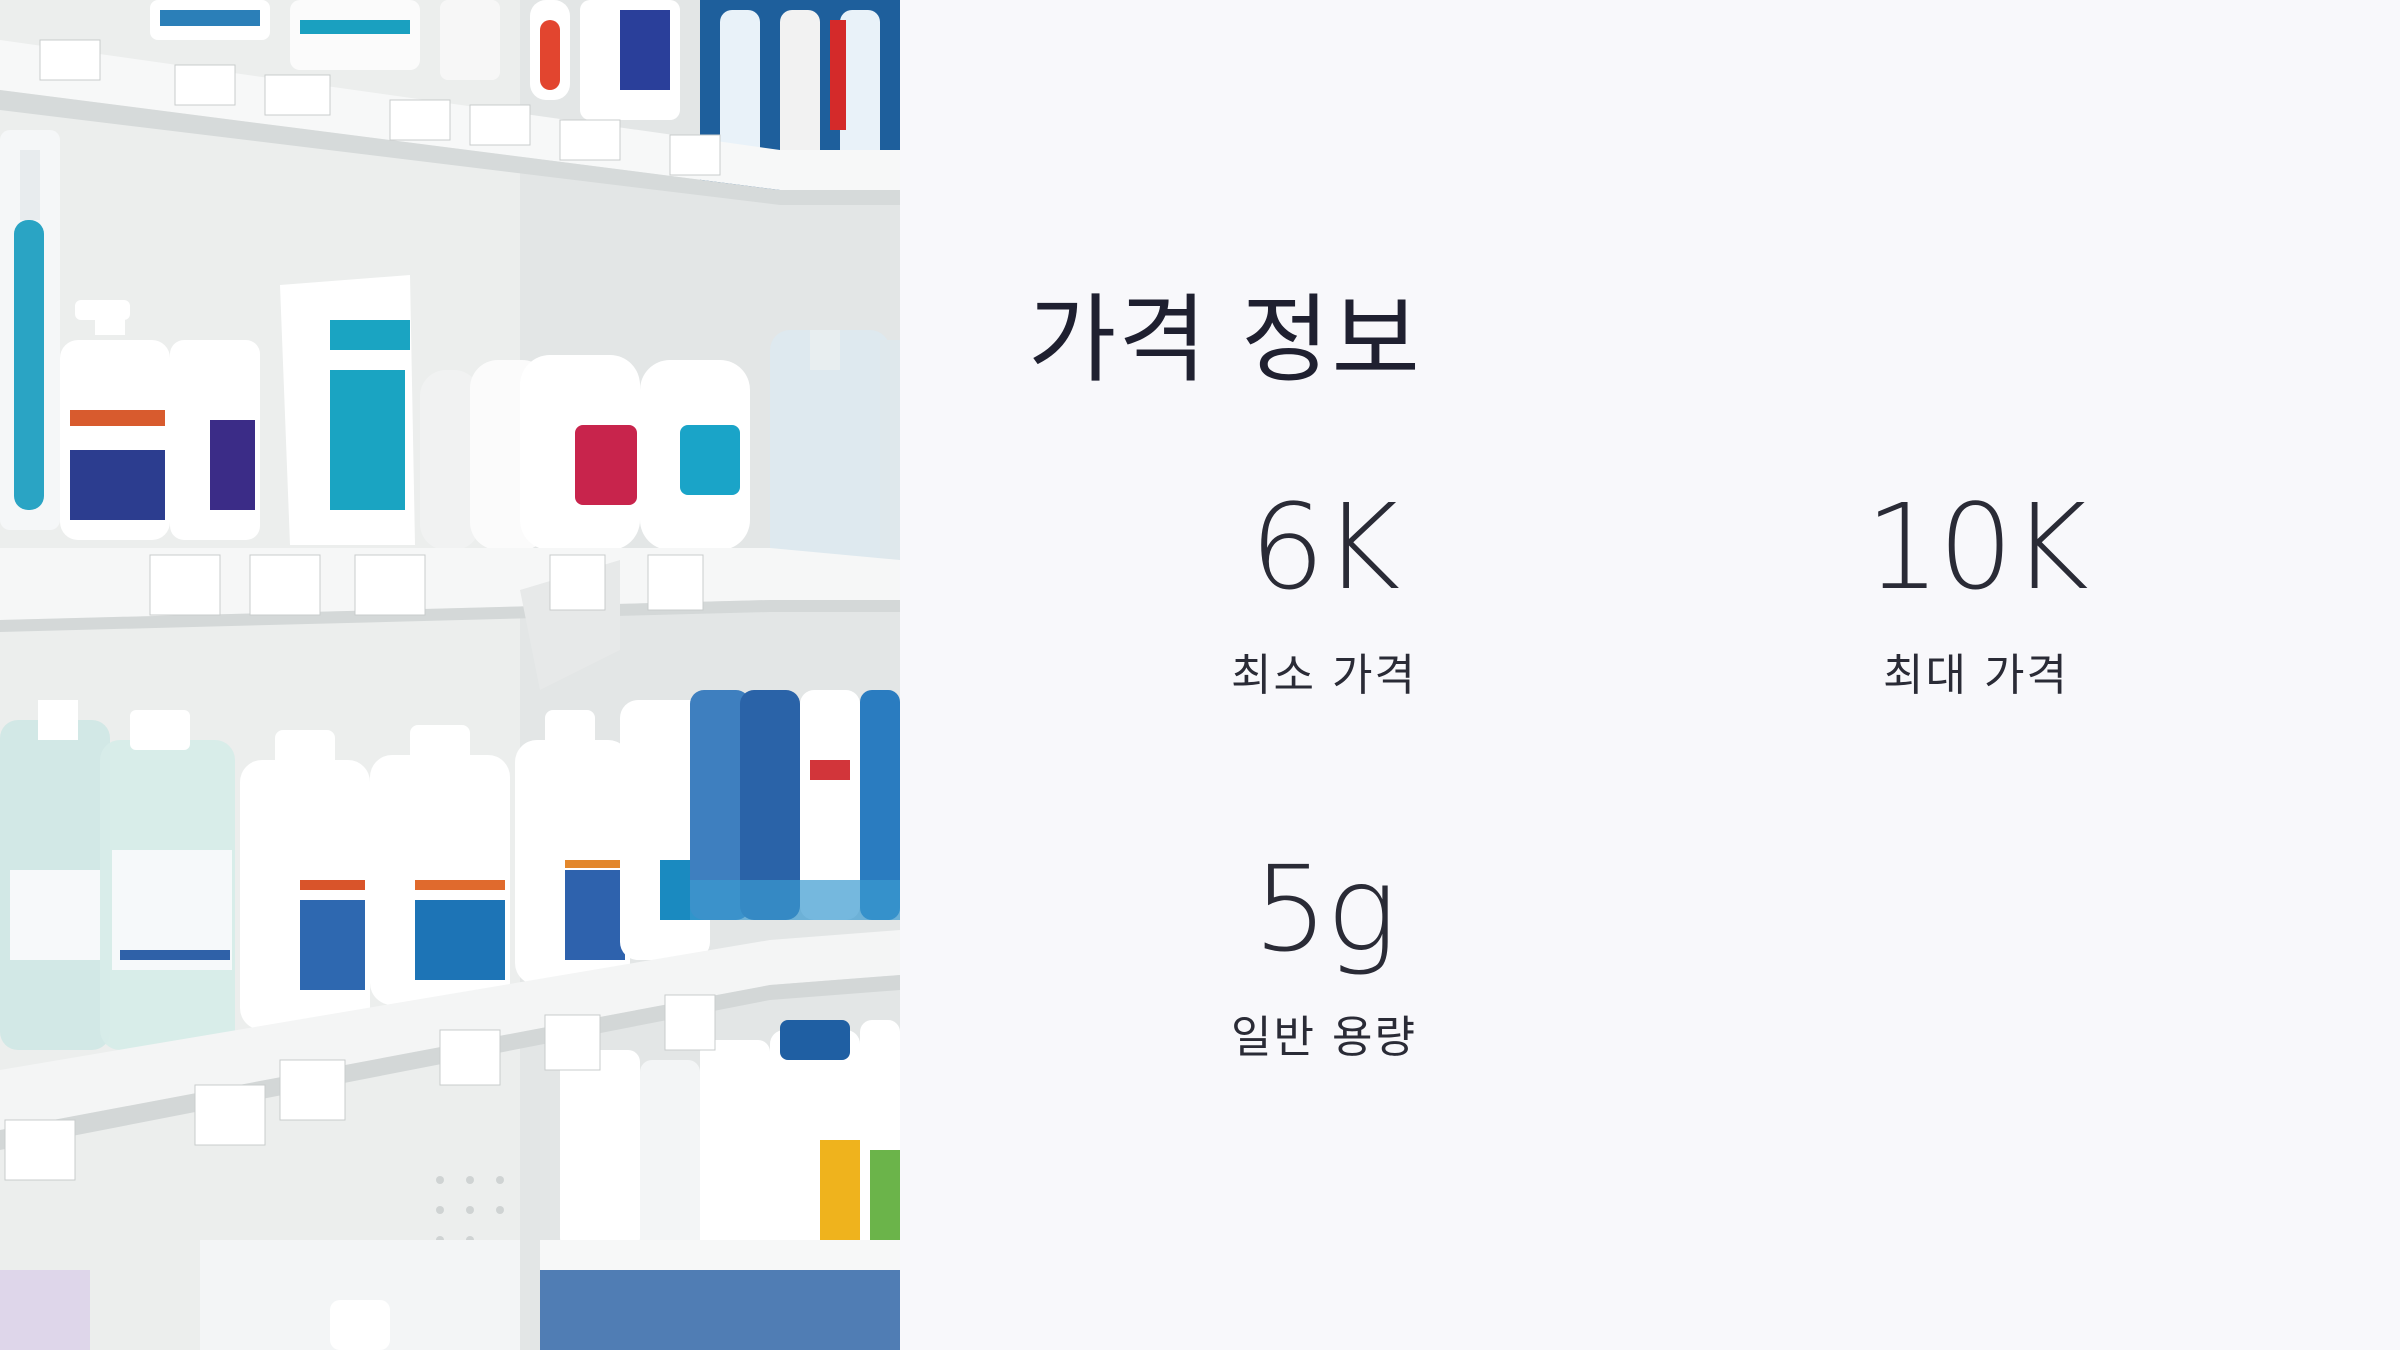 The height and width of the screenshot is (1350, 2400). What do you see at coordinates (1977, 547) in the screenshot?
I see `max-price-value: 10K` at bounding box center [1977, 547].